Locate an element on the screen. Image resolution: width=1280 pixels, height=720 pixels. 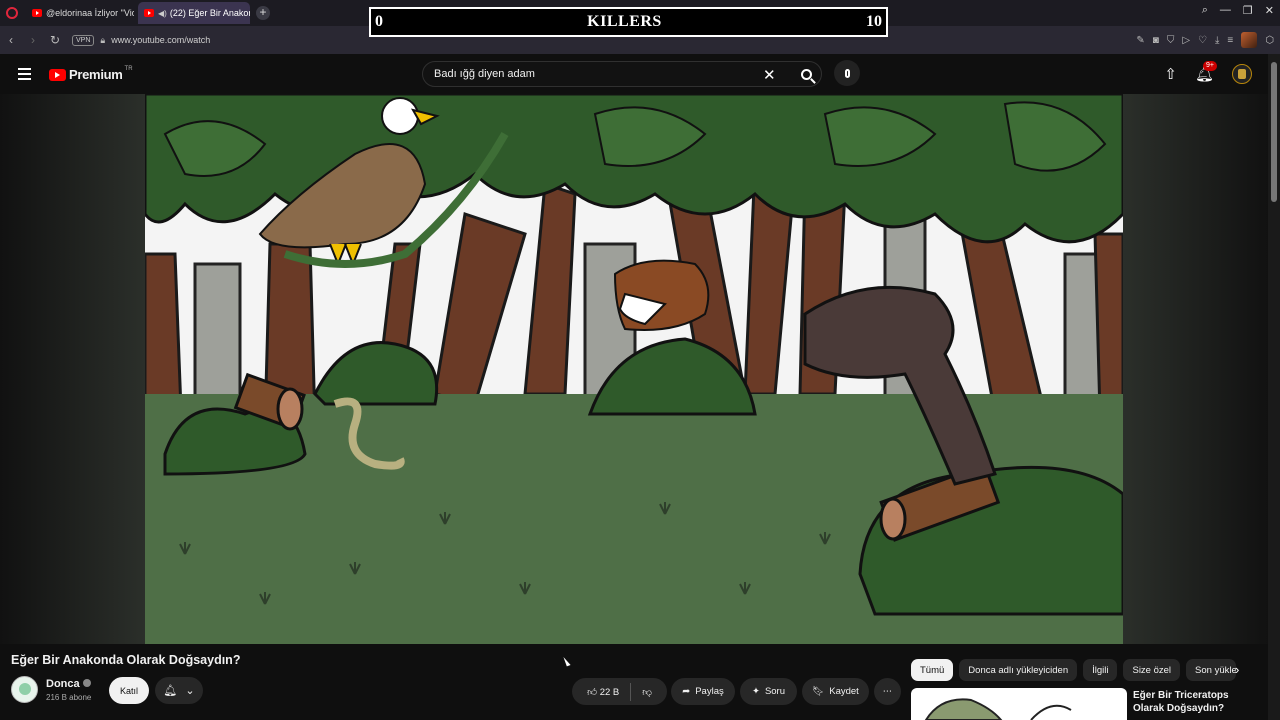
speaker-icon: ◀) is located at coordinates (162, 13).